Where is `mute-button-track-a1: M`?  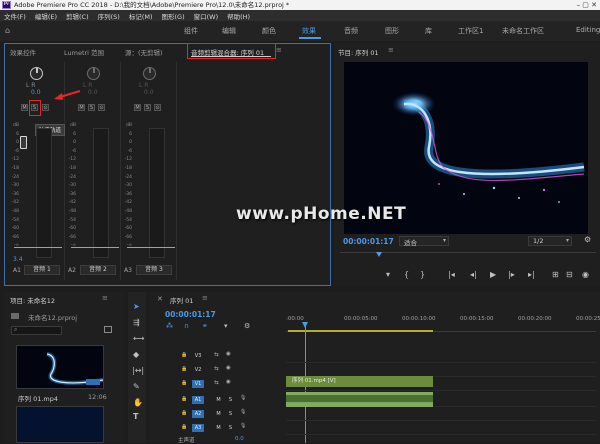 mute-button-track-a1: M is located at coordinates (218, 400).